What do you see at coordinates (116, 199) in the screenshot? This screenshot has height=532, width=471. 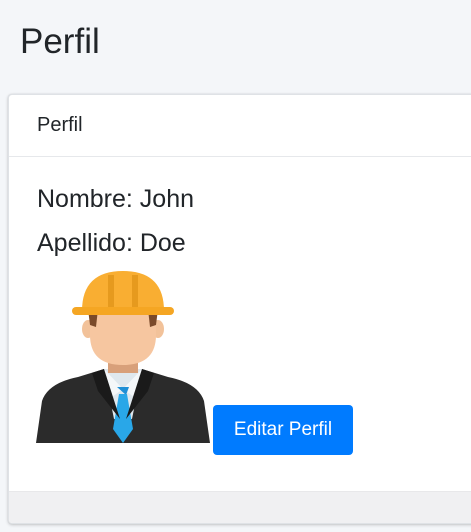 I see `name-line: Nombre: John` at bounding box center [116, 199].